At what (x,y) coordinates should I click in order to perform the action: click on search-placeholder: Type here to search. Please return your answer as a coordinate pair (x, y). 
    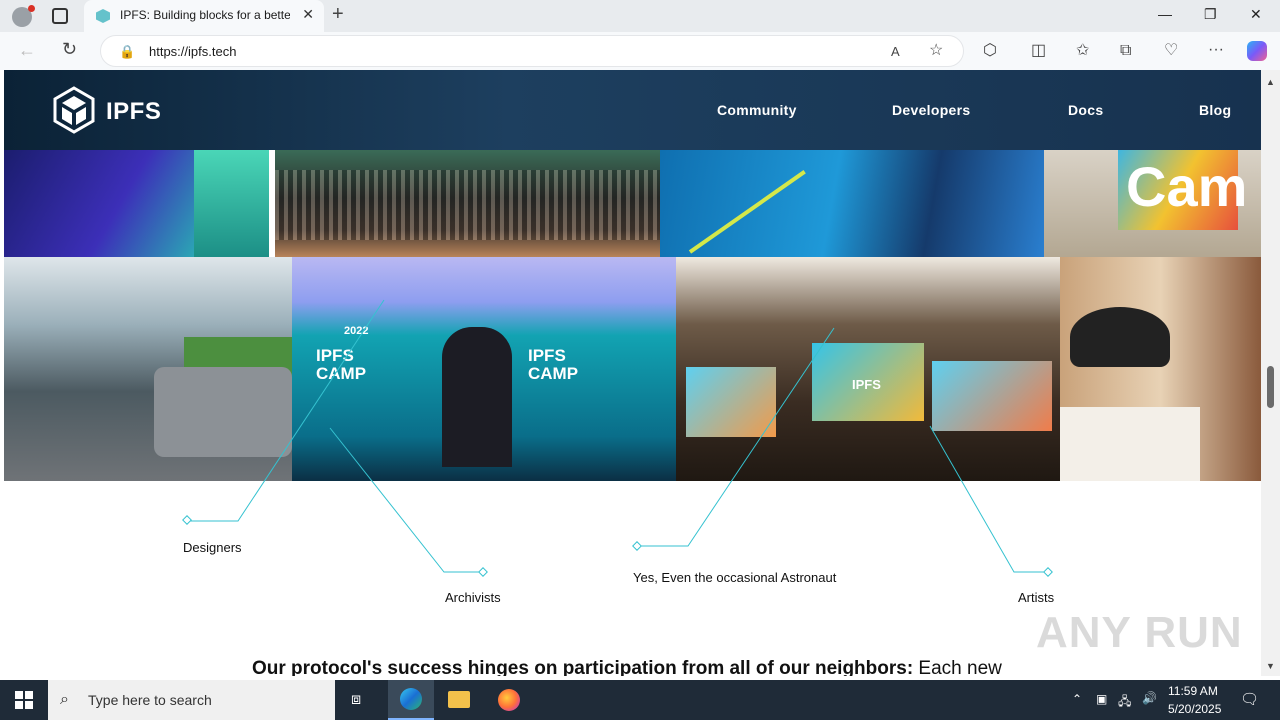
    Looking at the image, I should click on (150, 700).